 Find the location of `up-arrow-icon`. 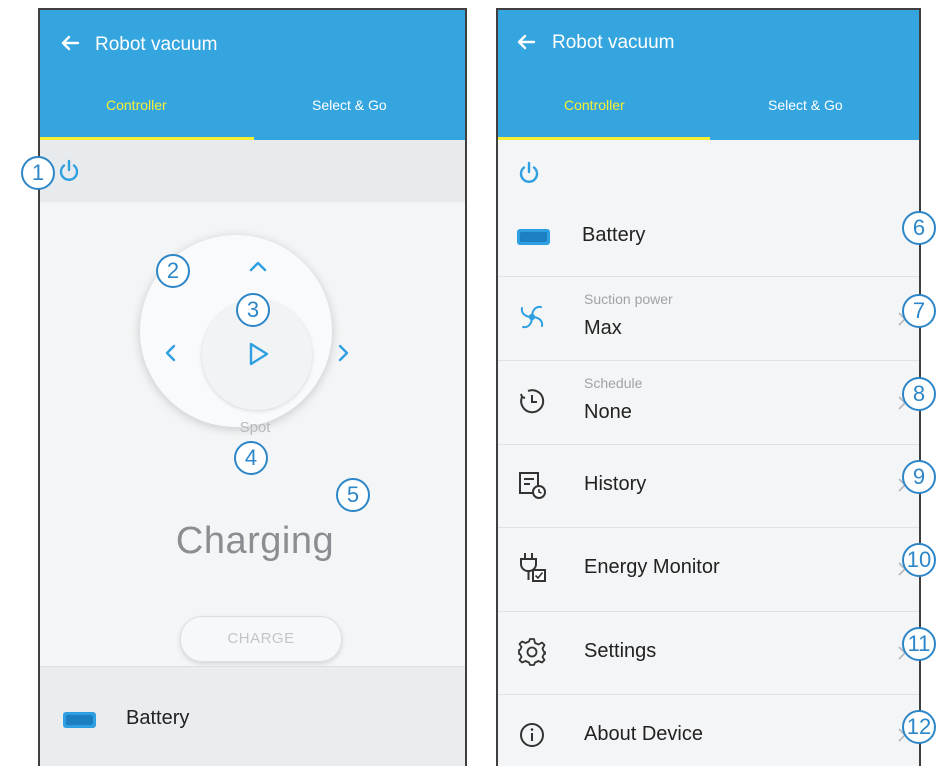

up-arrow-icon is located at coordinates (258, 266).